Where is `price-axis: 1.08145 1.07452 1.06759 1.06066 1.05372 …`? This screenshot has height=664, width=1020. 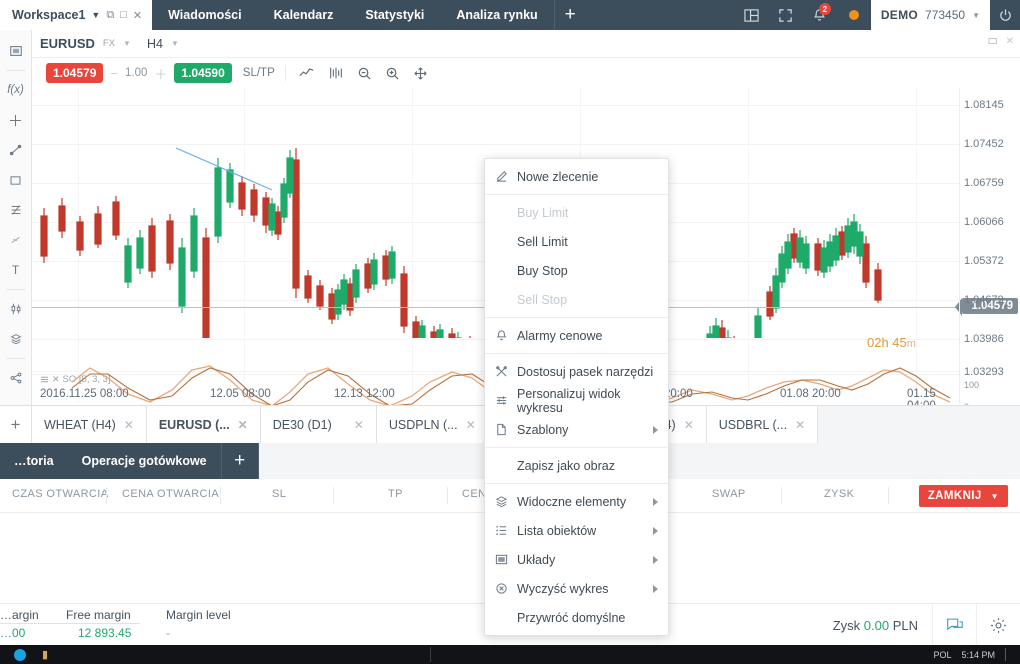
price-axis: 1.08145 1.07452 1.06759 1.06066 1.05372 … is located at coordinates (990, 250).